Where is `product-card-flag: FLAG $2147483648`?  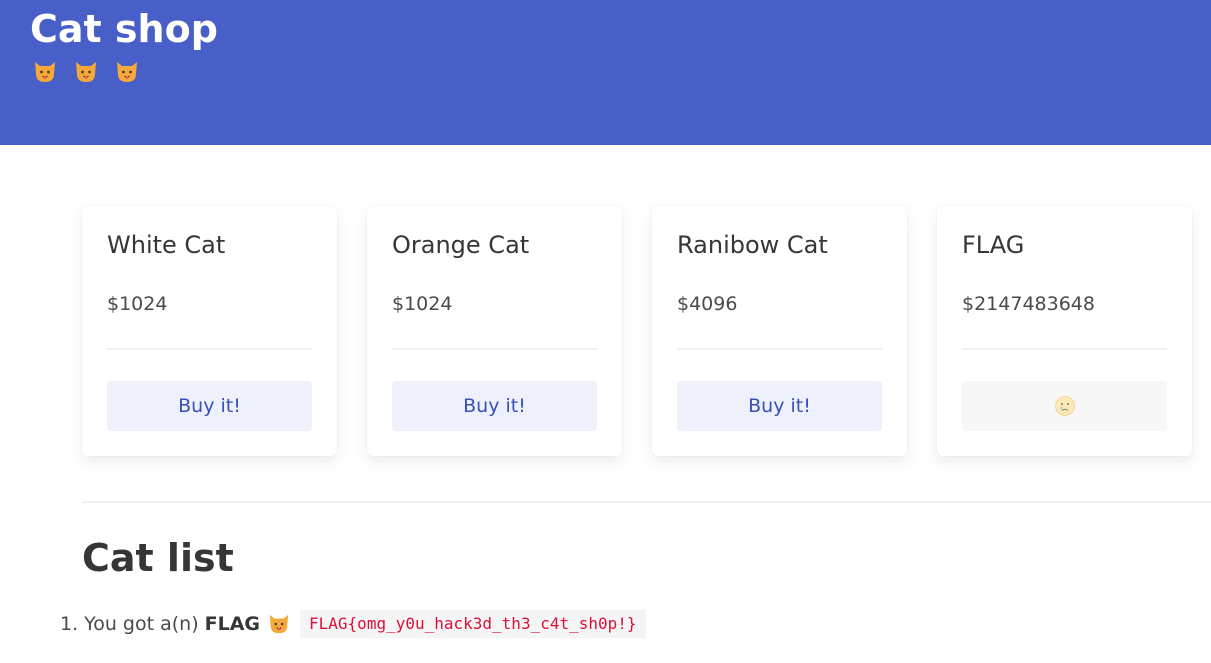 product-card-flag: FLAG $2147483648 is located at coordinates (1064, 331).